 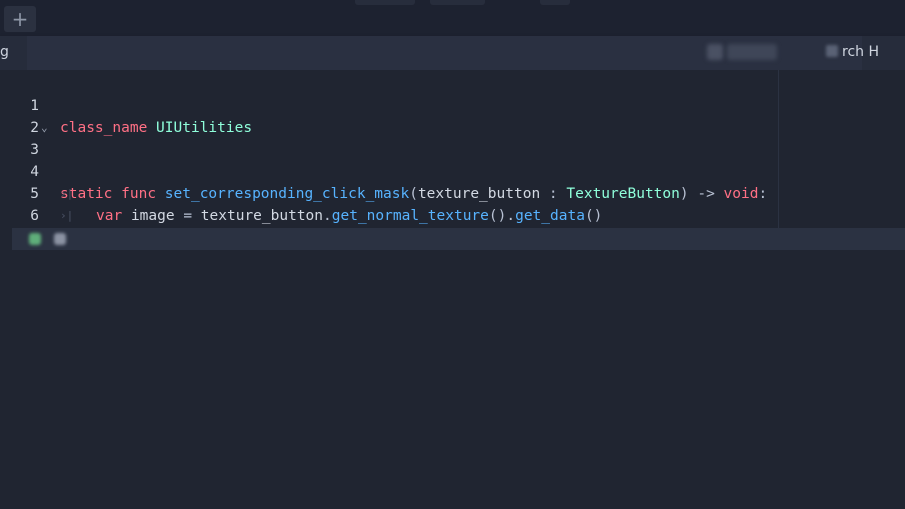 I want to click on editor-toolbar: g rch H, so click(x=452, y=53).